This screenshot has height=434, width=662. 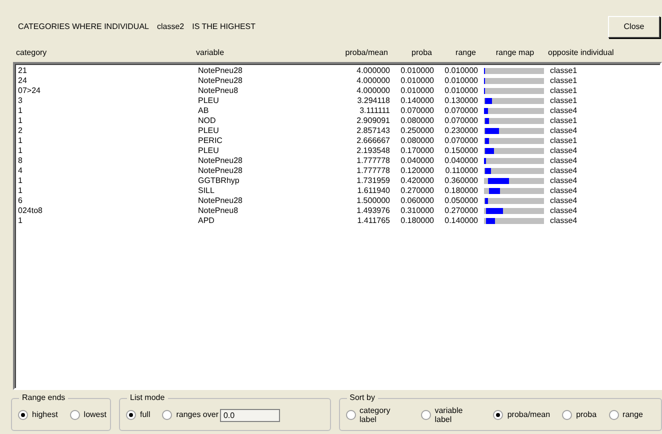 I want to click on group-title: List mode, so click(x=147, y=397).